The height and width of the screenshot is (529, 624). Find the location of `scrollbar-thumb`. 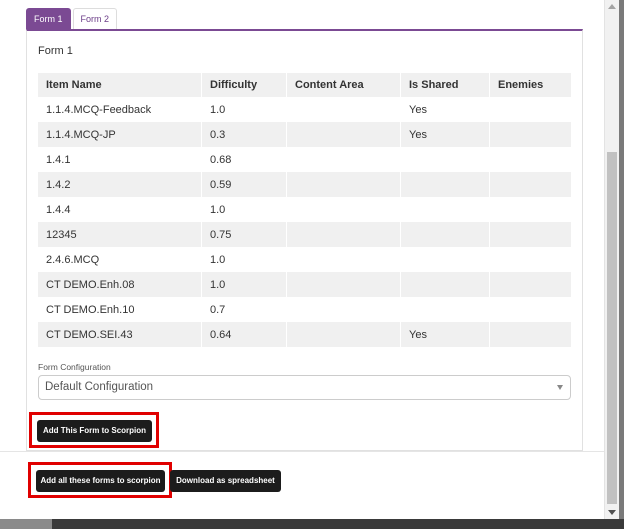

scrollbar-thumb is located at coordinates (612, 328).